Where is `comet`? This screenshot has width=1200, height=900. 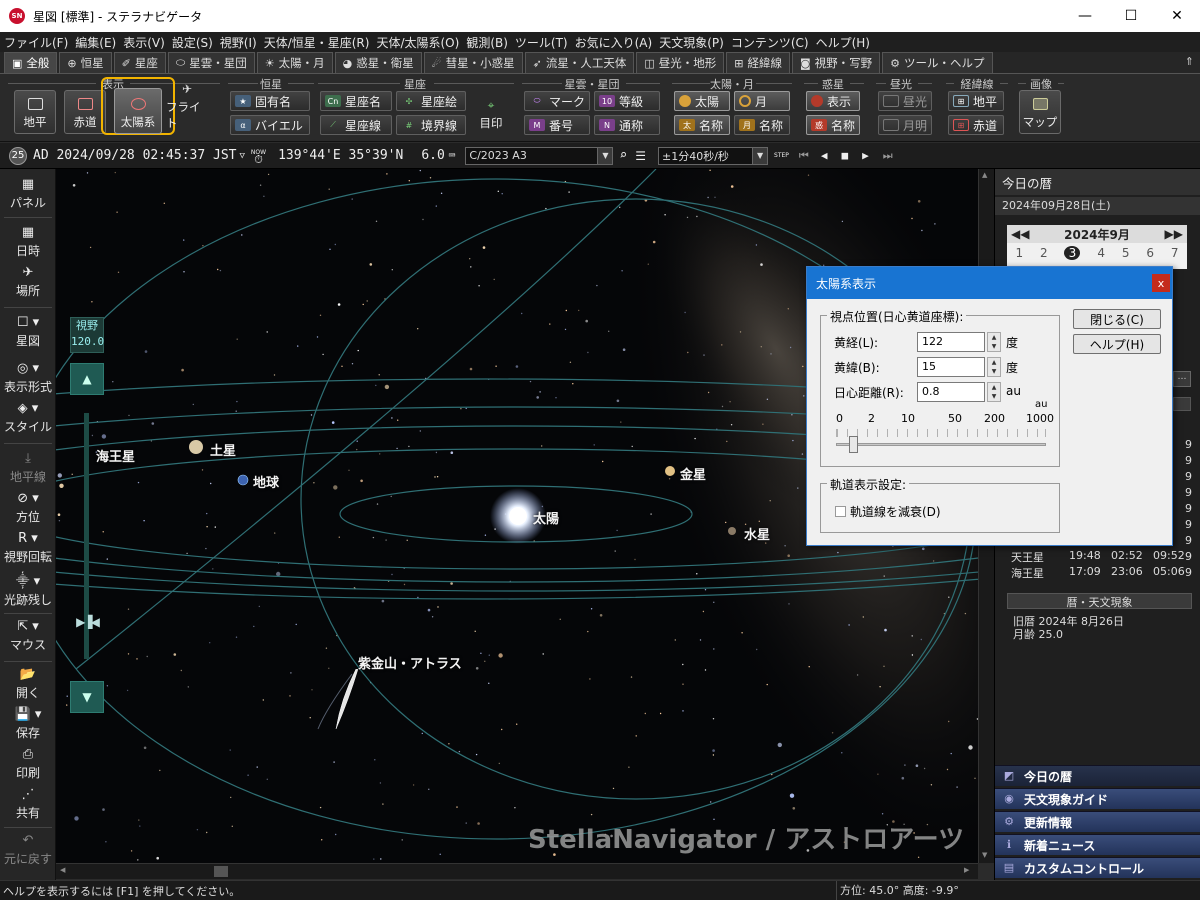 comet is located at coordinates (347, 699).